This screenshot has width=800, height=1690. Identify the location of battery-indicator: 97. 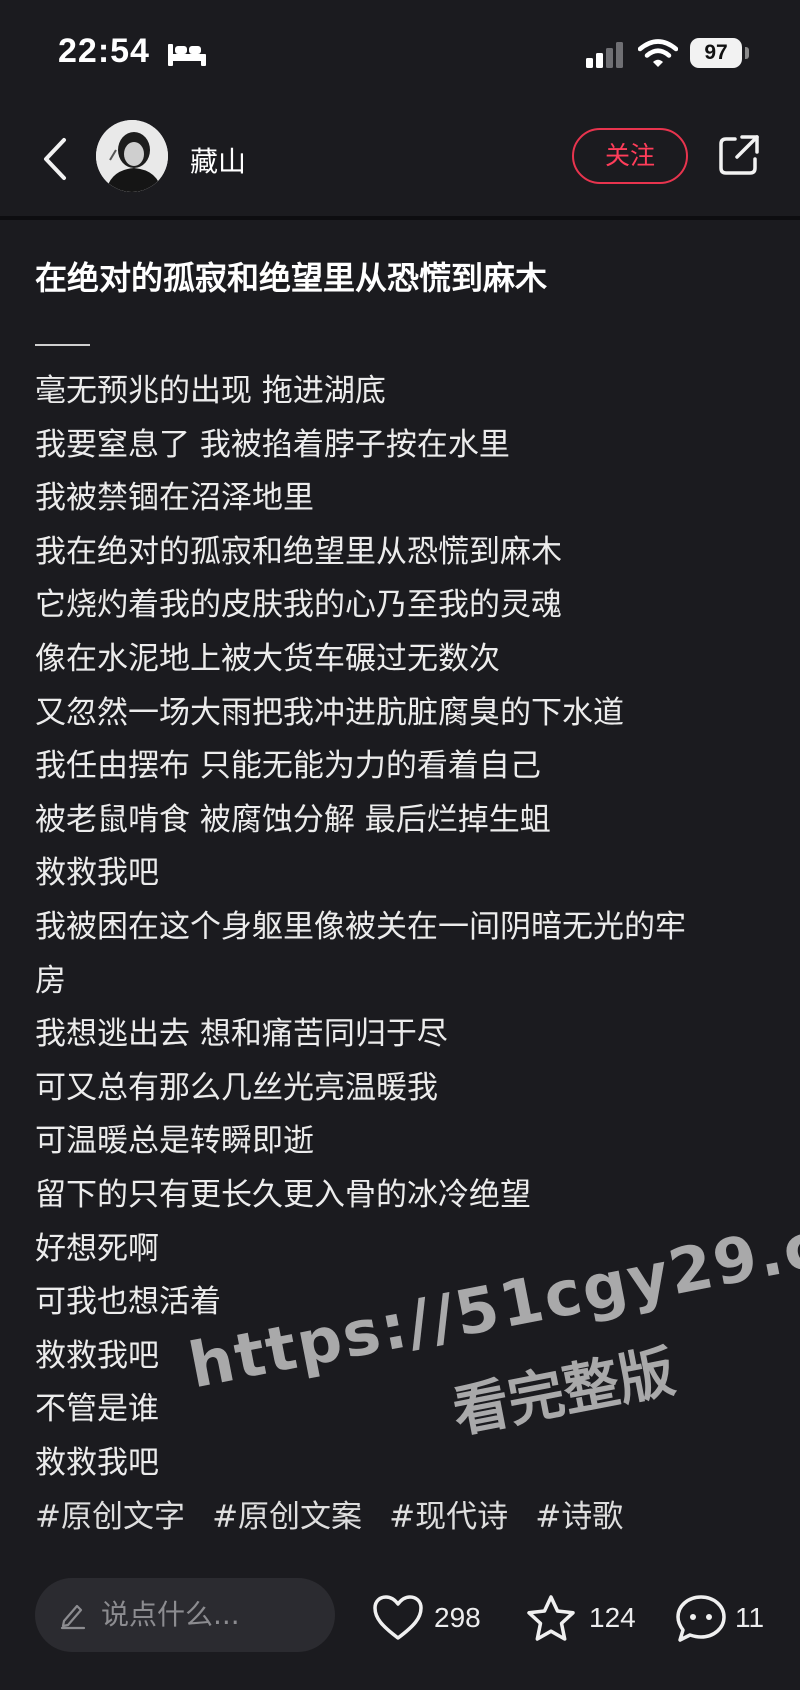
(716, 53).